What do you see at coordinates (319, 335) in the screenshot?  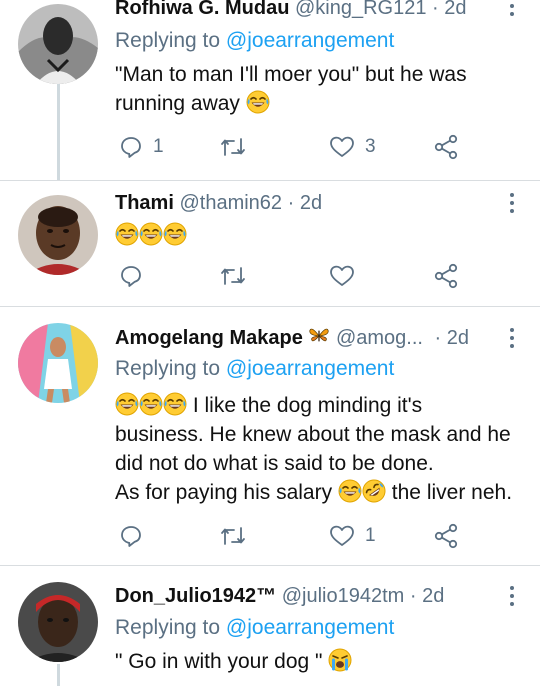 I see `butterfly-emoji` at bounding box center [319, 335].